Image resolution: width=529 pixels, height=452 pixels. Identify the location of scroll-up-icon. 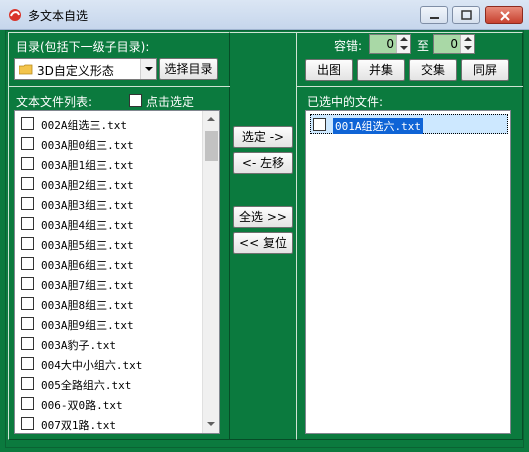
(211, 119).